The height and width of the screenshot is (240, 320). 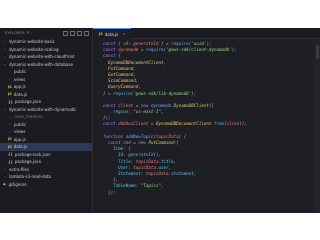 I want to click on code-token: Statement, so click(x=129, y=173).